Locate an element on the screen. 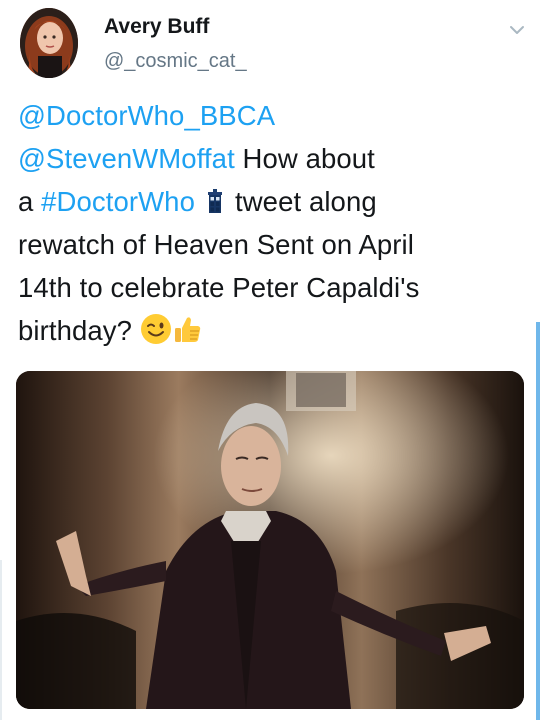 This screenshot has width=540, height=720. tweet-line: @StevenWMoffat How about is located at coordinates (270, 158).